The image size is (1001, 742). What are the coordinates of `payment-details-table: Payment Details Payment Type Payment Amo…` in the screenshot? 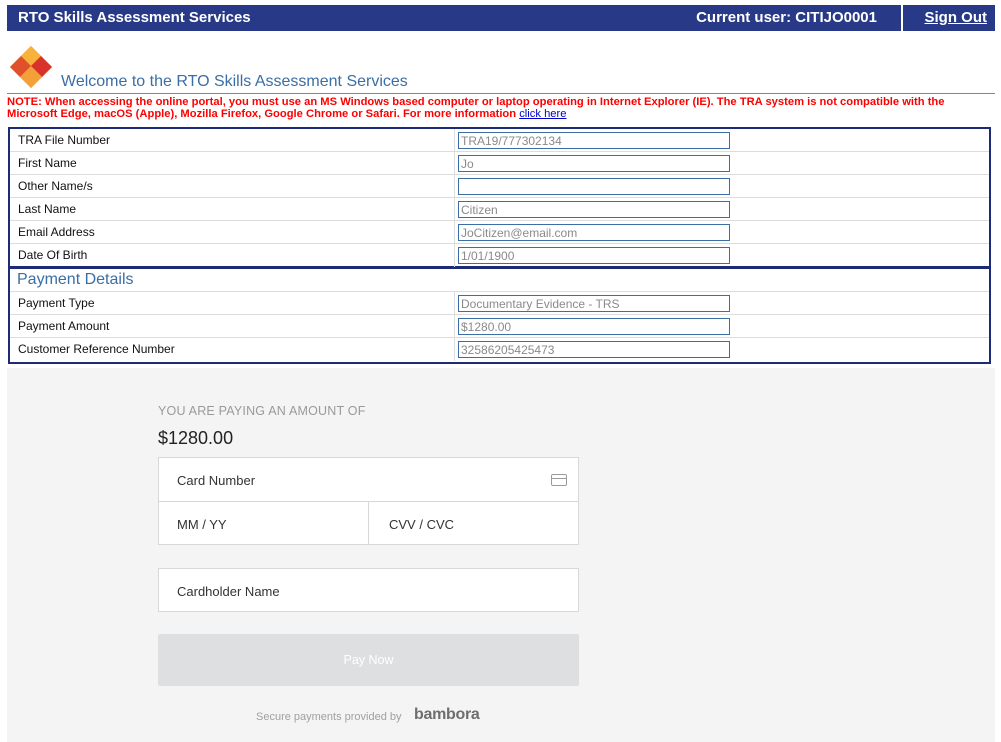 It's located at (499, 315).